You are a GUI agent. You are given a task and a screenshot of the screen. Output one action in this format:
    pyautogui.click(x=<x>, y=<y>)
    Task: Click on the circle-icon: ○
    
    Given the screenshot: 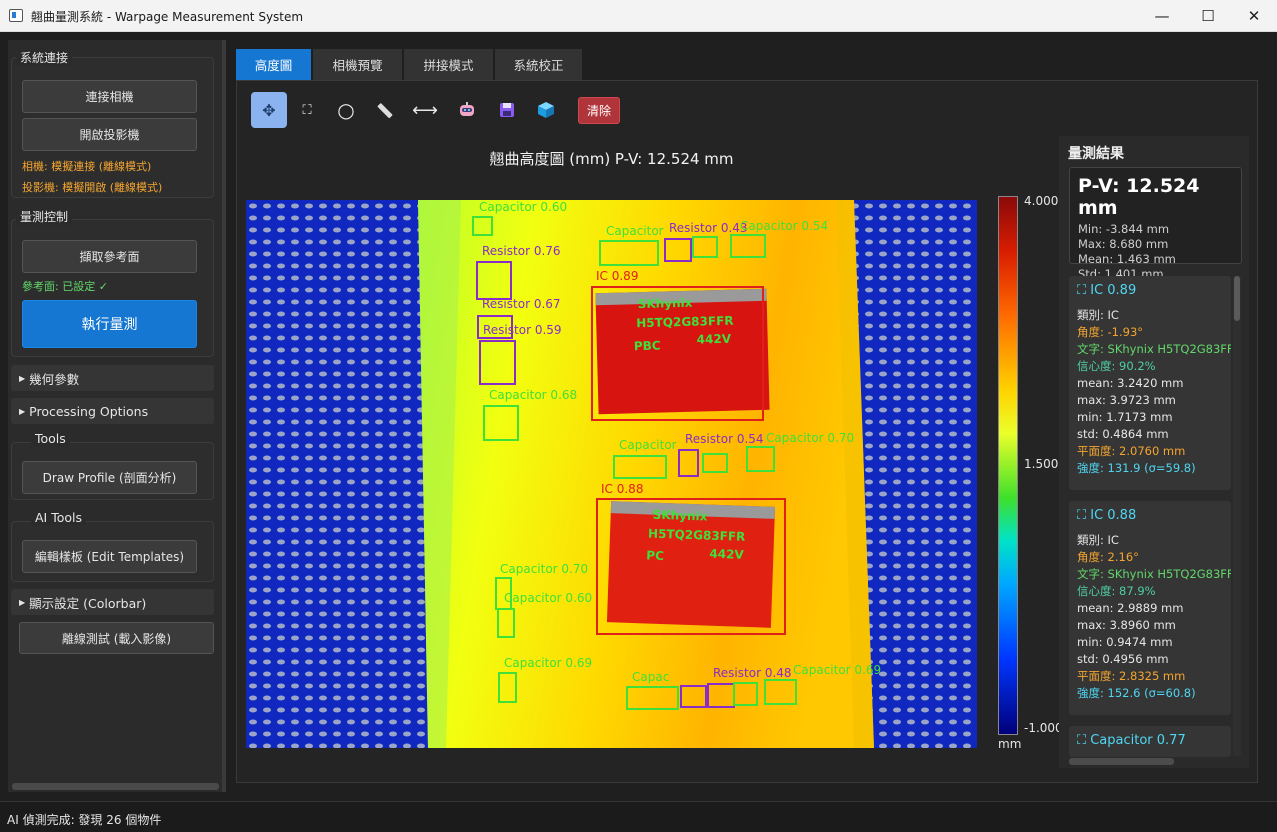 What is the action you would take?
    pyautogui.click(x=346, y=110)
    